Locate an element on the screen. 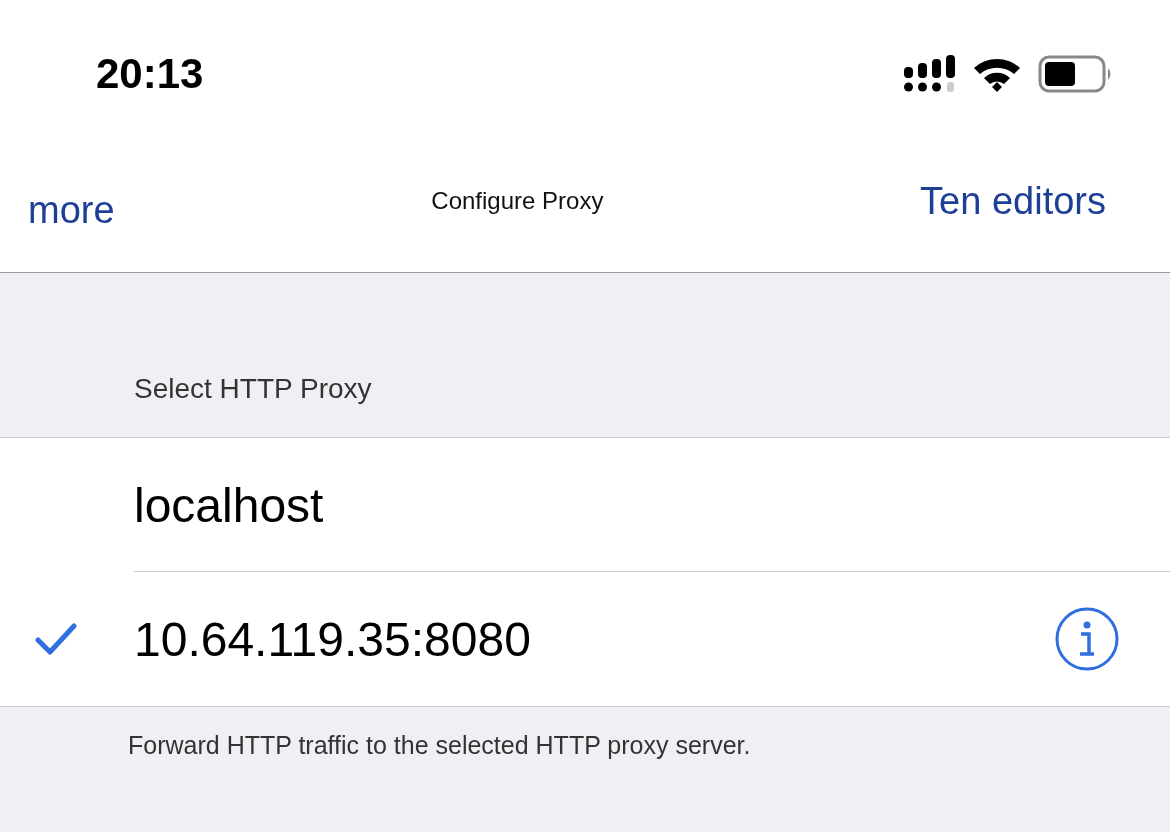 This screenshot has width=1170, height=832. section-header: Select HTTP Proxy is located at coordinates (253, 389).